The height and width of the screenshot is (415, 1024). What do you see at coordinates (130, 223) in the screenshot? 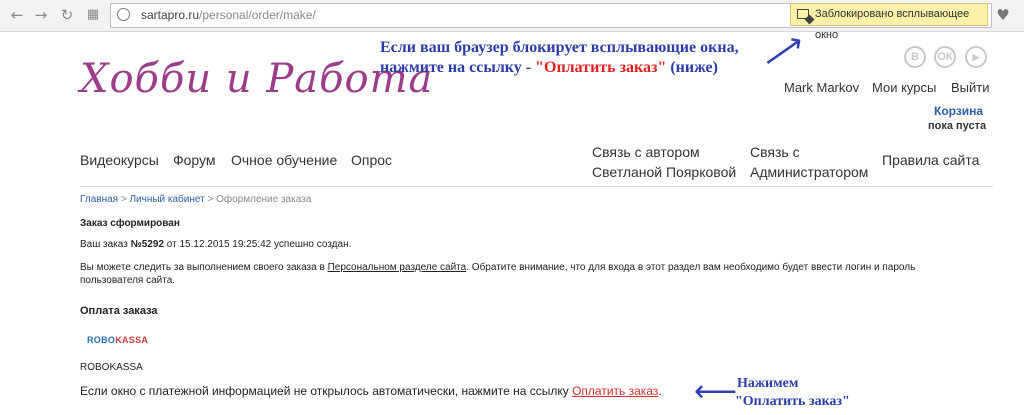
I see `order-heading: Заказ сформирован` at bounding box center [130, 223].